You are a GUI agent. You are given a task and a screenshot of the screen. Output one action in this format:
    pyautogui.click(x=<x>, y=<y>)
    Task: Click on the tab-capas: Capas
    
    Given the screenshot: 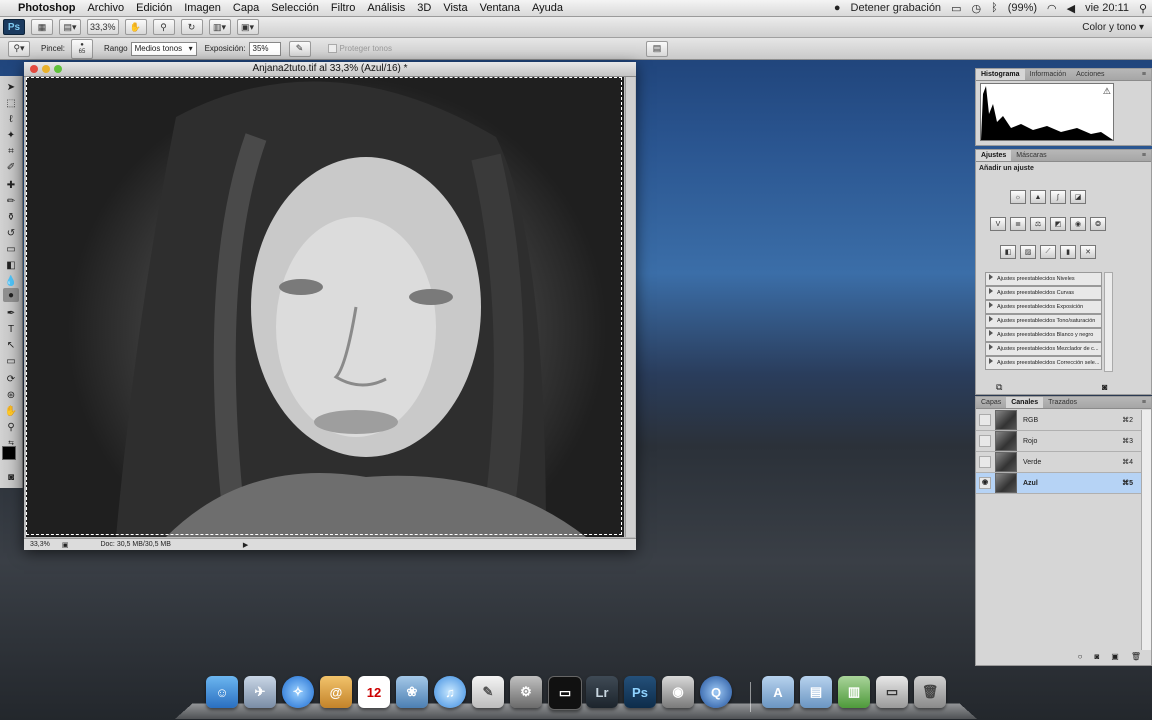 What is the action you would take?
    pyautogui.click(x=991, y=402)
    